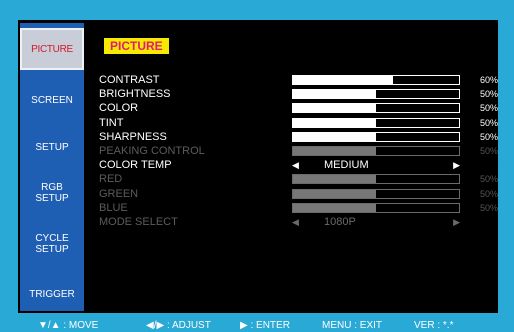 The image size is (514, 332). What do you see at coordinates (133, 136) in the screenshot?
I see `setting-label-sharpness: SHARPNESS` at bounding box center [133, 136].